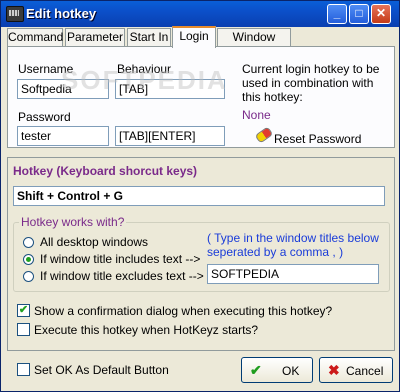 This screenshot has width=400, height=392. I want to click on keyboard-app-icon, so click(15, 14).